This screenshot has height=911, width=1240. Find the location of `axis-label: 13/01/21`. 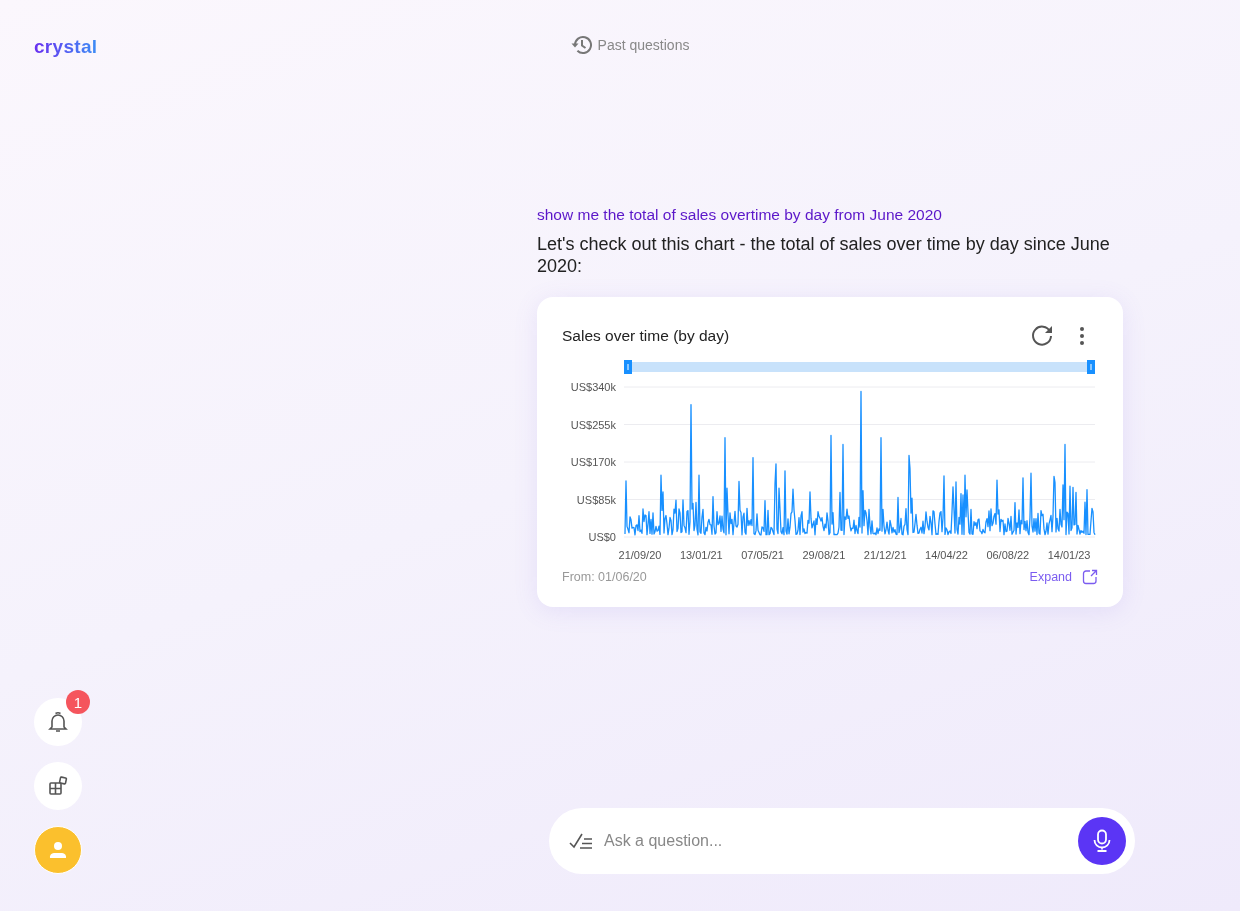

axis-label: 13/01/21 is located at coordinates (701, 555).